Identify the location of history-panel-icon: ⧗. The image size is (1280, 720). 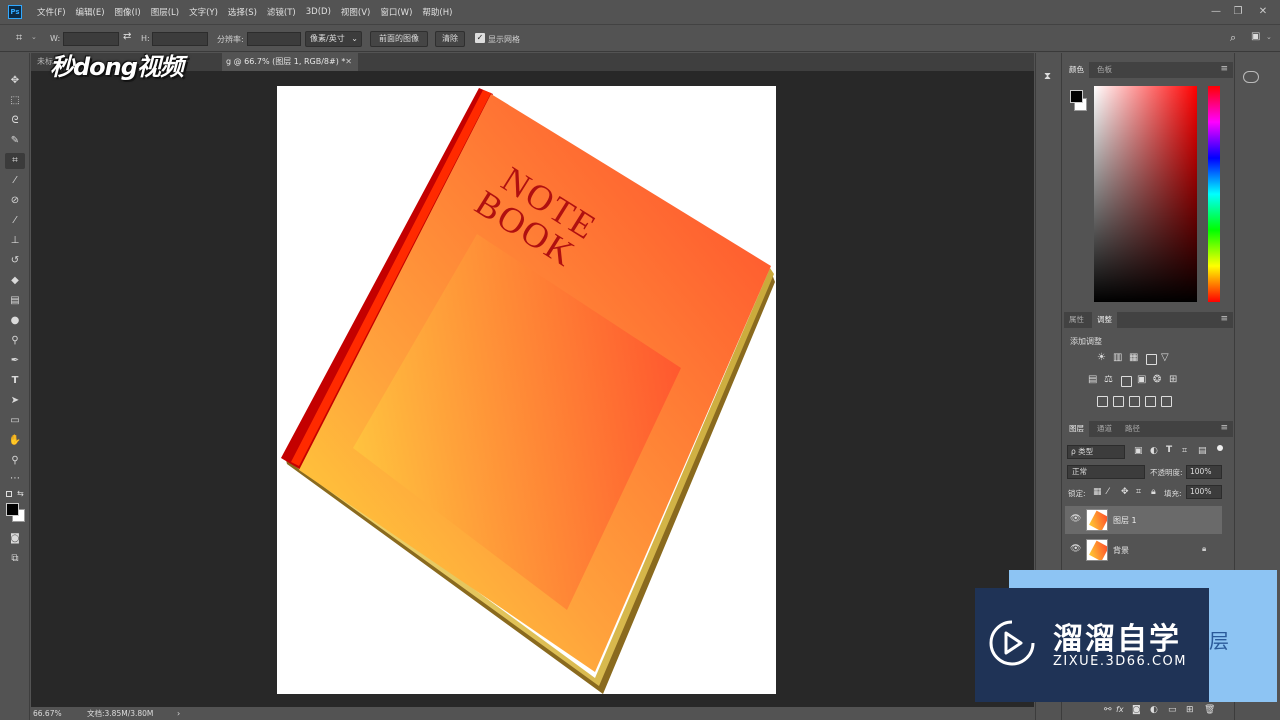
(1047, 76).